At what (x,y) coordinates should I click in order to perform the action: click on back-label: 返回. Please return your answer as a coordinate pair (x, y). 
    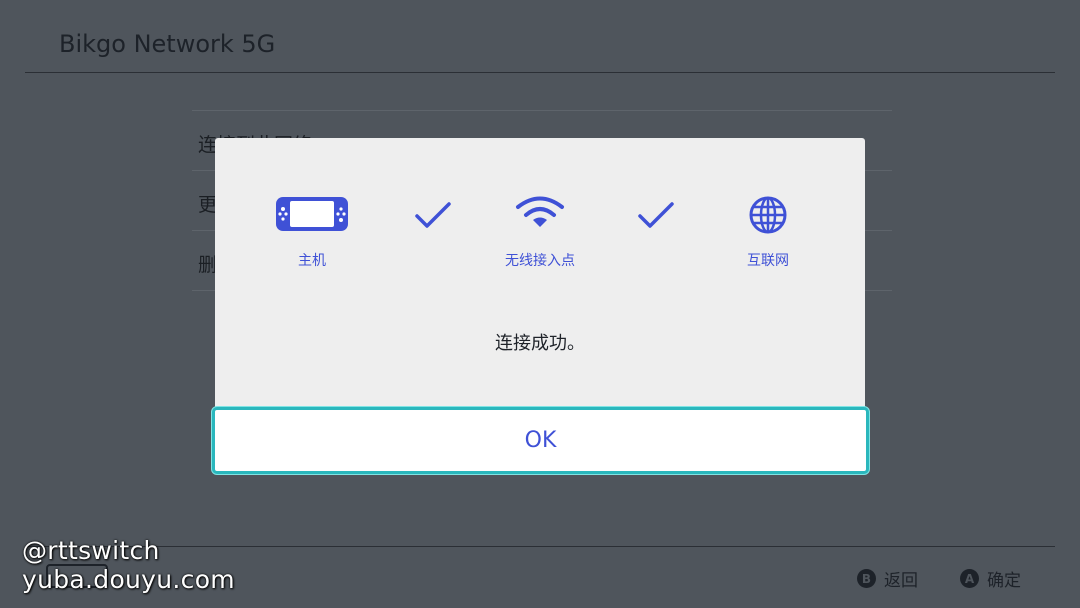
    Looking at the image, I should click on (901, 581).